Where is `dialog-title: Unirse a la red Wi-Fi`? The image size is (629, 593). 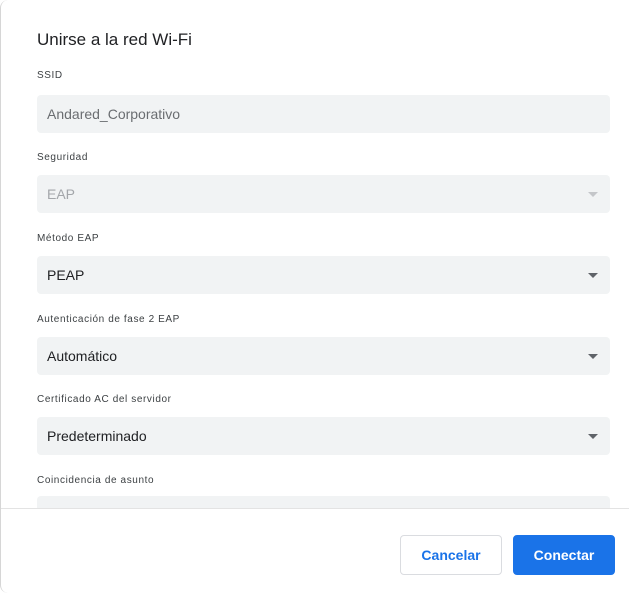 dialog-title: Unirse a la red Wi-Fi is located at coordinates (114, 39).